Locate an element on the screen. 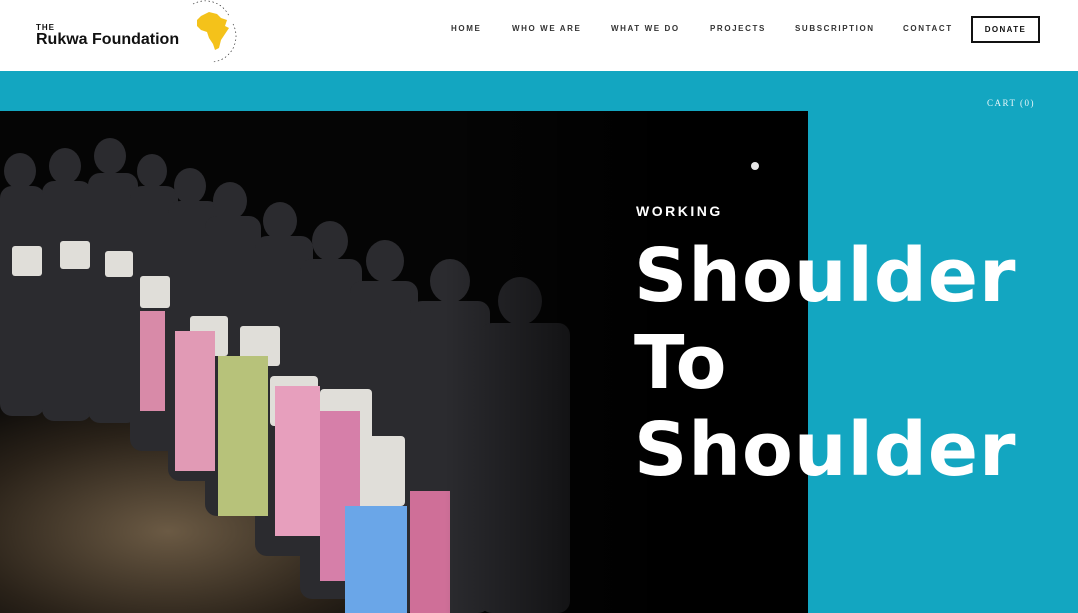 The height and width of the screenshot is (613, 1078). nav-projects: PROJECTS is located at coordinates (738, 28).